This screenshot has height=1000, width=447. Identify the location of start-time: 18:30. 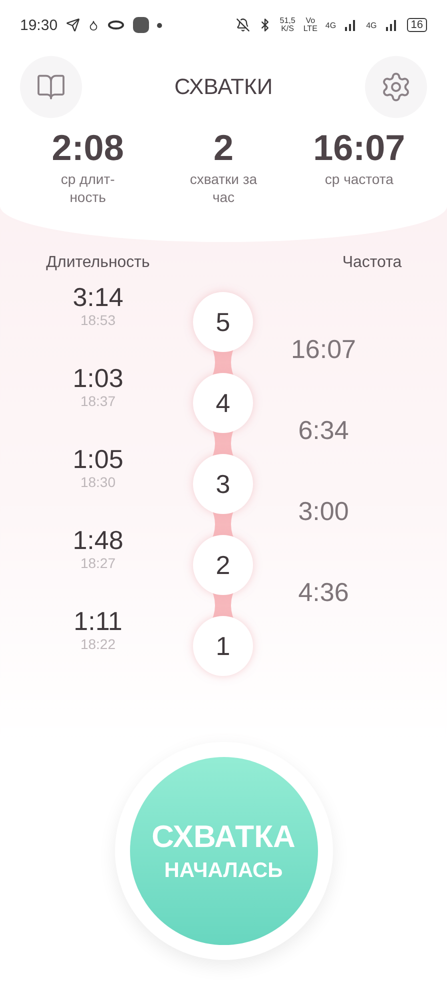
(98, 482).